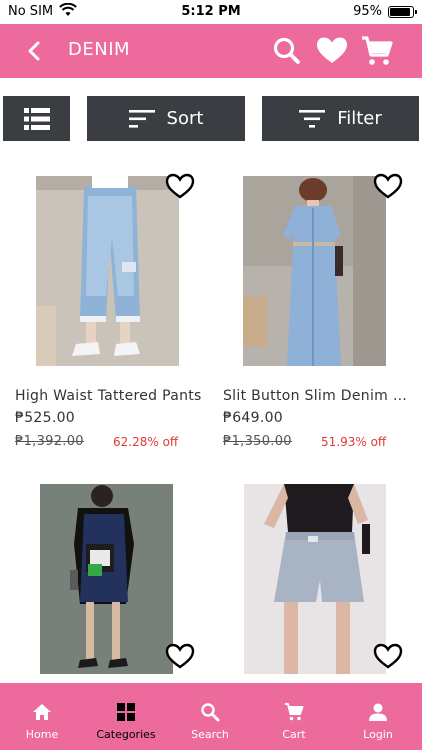 This screenshot has width=422, height=750. I want to click on user-icon, so click(378, 712).